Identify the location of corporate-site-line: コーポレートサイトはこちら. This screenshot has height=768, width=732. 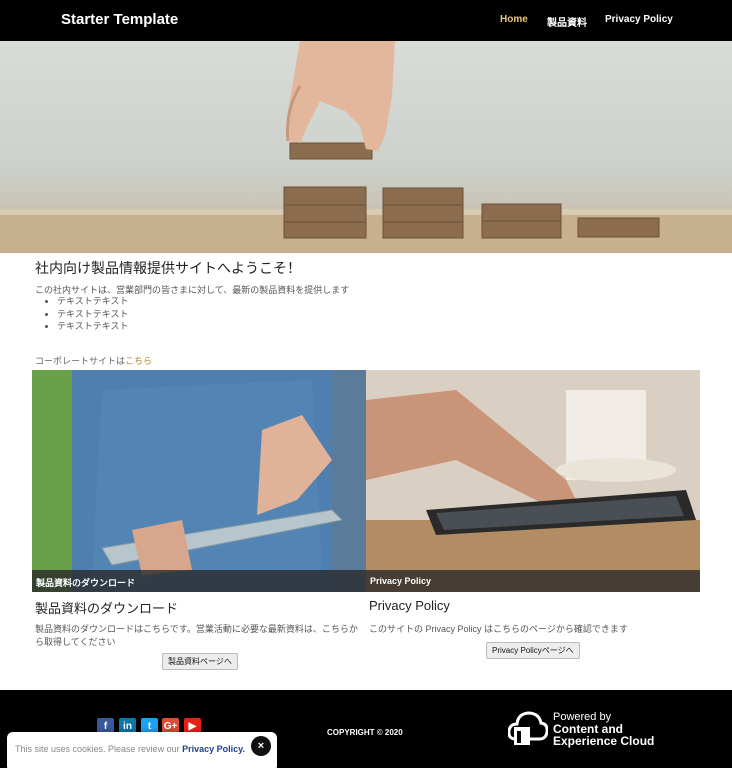
(93, 360).